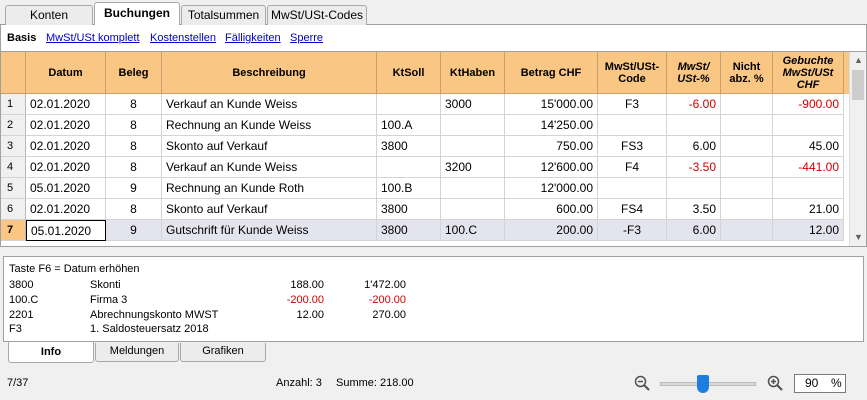 The height and width of the screenshot is (400, 867). What do you see at coordinates (747, 73) in the screenshot?
I see `col-nicht-abz: Nicht abz. %` at bounding box center [747, 73].